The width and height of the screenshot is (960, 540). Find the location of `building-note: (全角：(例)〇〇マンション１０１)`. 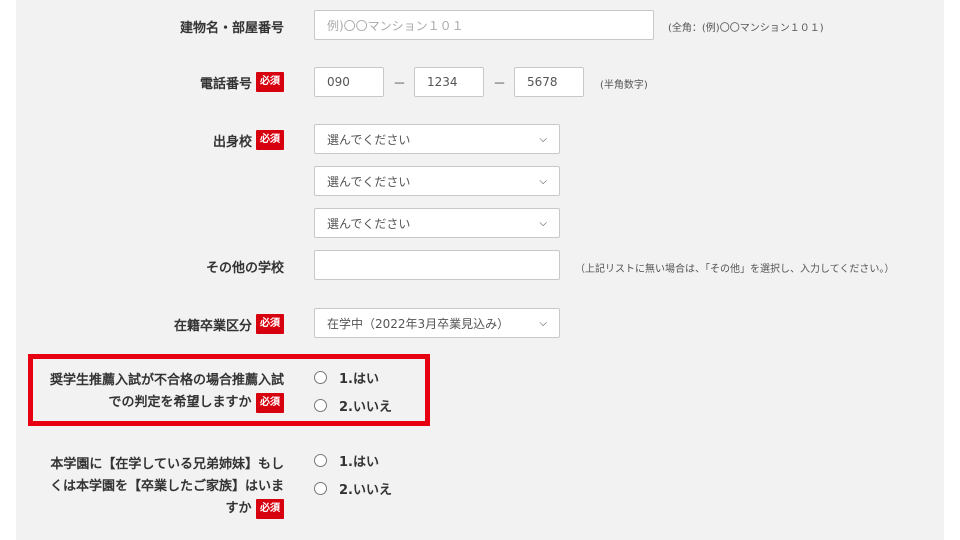

building-note: (全角：(例)〇〇マンション１０１) is located at coordinates (746, 28).